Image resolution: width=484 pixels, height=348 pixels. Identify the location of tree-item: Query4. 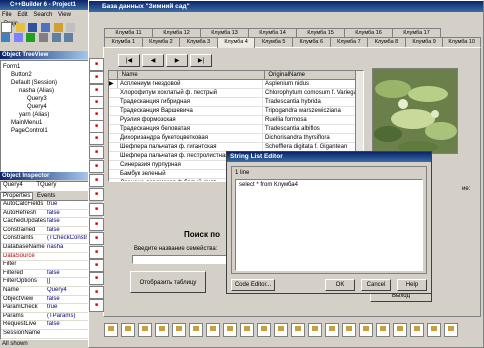
(45, 107).